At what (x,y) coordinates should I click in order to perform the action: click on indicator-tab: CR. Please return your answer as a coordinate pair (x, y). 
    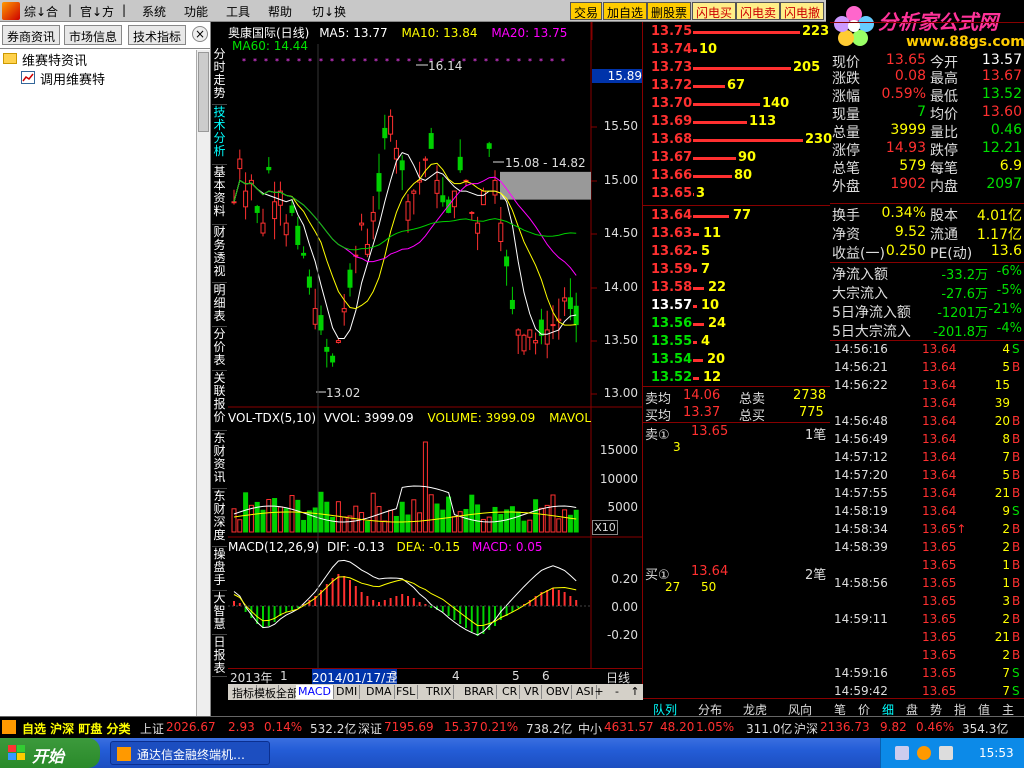
    Looking at the image, I should click on (510, 692).